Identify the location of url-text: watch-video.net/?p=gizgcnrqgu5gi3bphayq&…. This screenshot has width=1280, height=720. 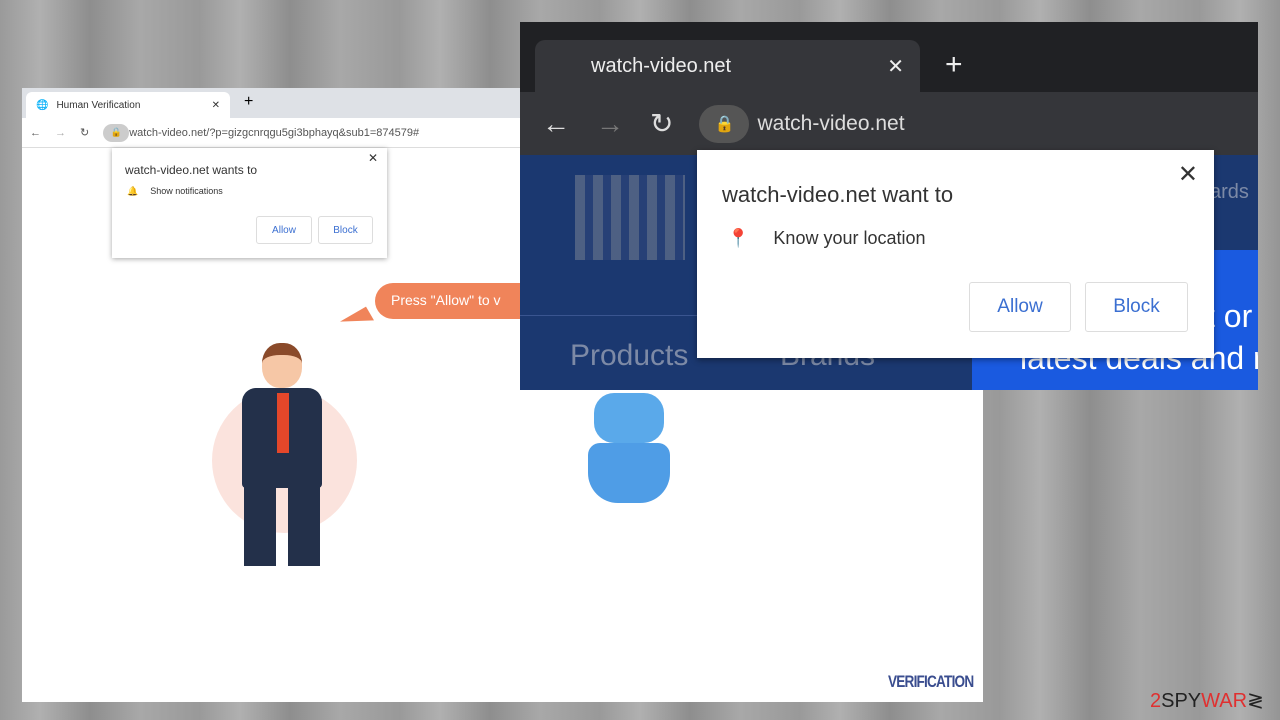
(274, 132).